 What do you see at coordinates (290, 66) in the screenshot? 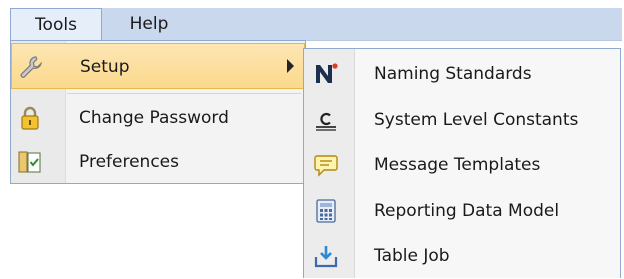
I see `submenu-arrow-icon` at bounding box center [290, 66].